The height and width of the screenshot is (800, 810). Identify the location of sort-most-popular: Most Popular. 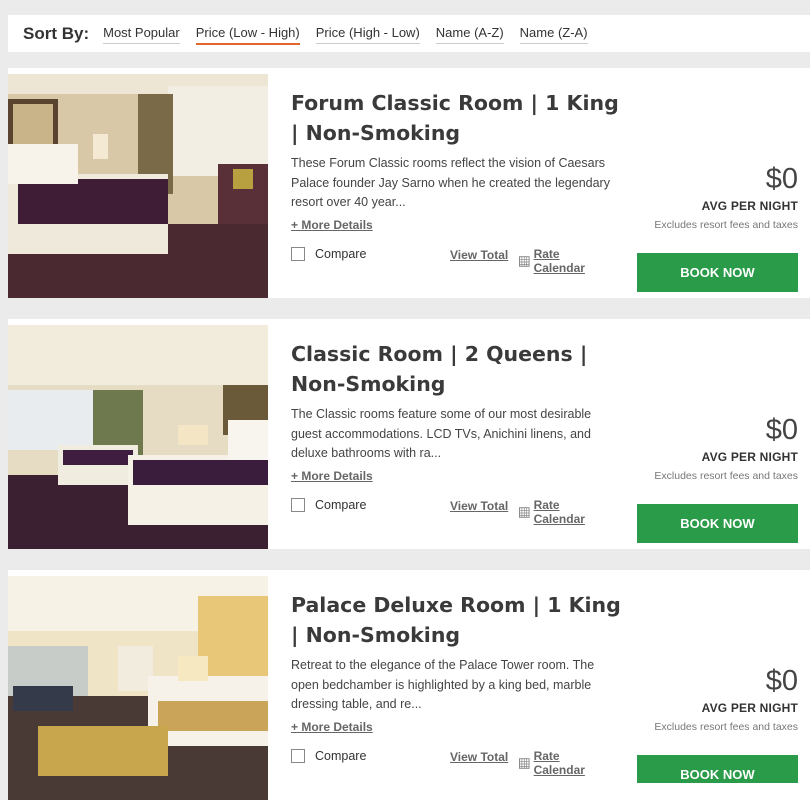
(141, 34).